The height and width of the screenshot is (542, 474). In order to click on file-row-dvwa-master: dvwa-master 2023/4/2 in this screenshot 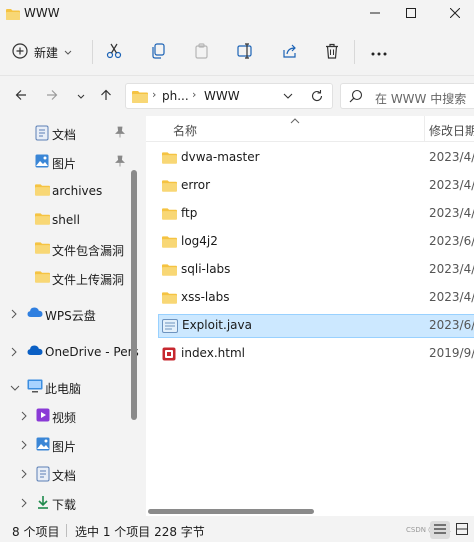, I will do `click(316, 158)`.